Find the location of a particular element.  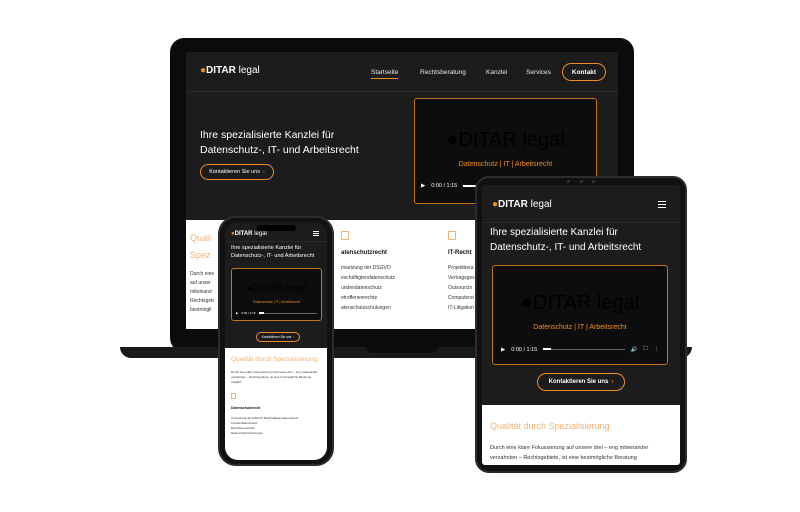

column-head-datenschutz: atenschutzrecht is located at coordinates (364, 253).